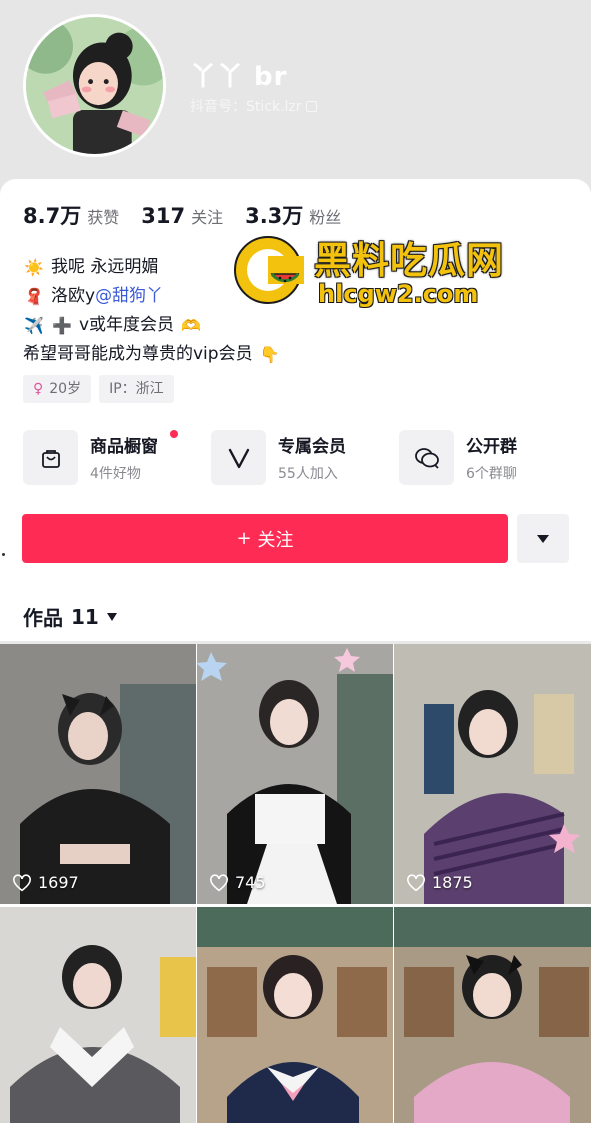 This screenshot has height=1123, width=591. Describe the element at coordinates (246, 107) in the screenshot. I see `douyin-id-text: 抖音号：Stick.lzr` at that location.